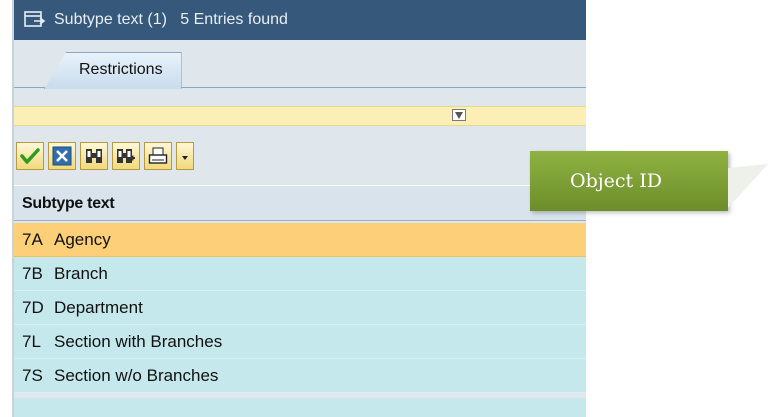  Describe the element at coordinates (300, 376) in the screenshot. I see `list-item: 7S Section w/o Branches` at that location.